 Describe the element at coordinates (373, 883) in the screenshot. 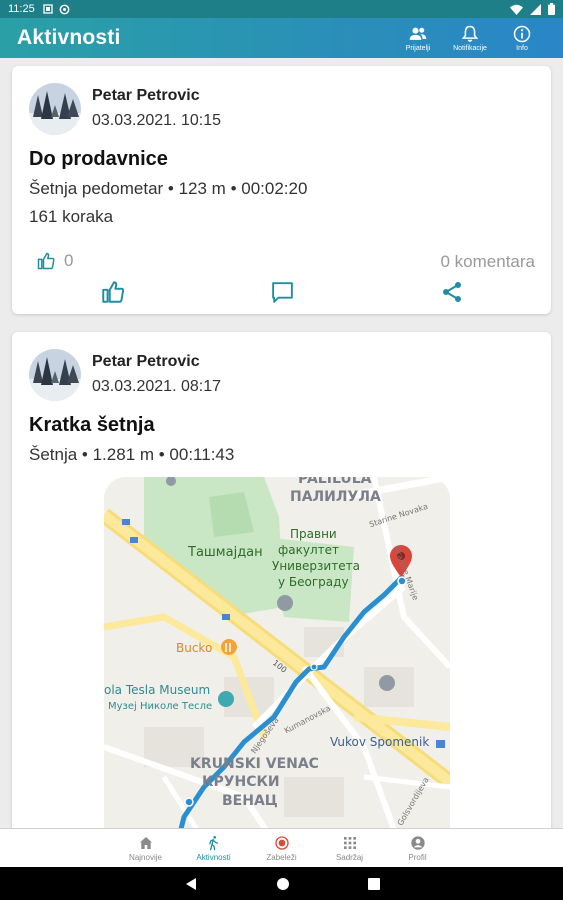

I see `recents-icon` at that location.